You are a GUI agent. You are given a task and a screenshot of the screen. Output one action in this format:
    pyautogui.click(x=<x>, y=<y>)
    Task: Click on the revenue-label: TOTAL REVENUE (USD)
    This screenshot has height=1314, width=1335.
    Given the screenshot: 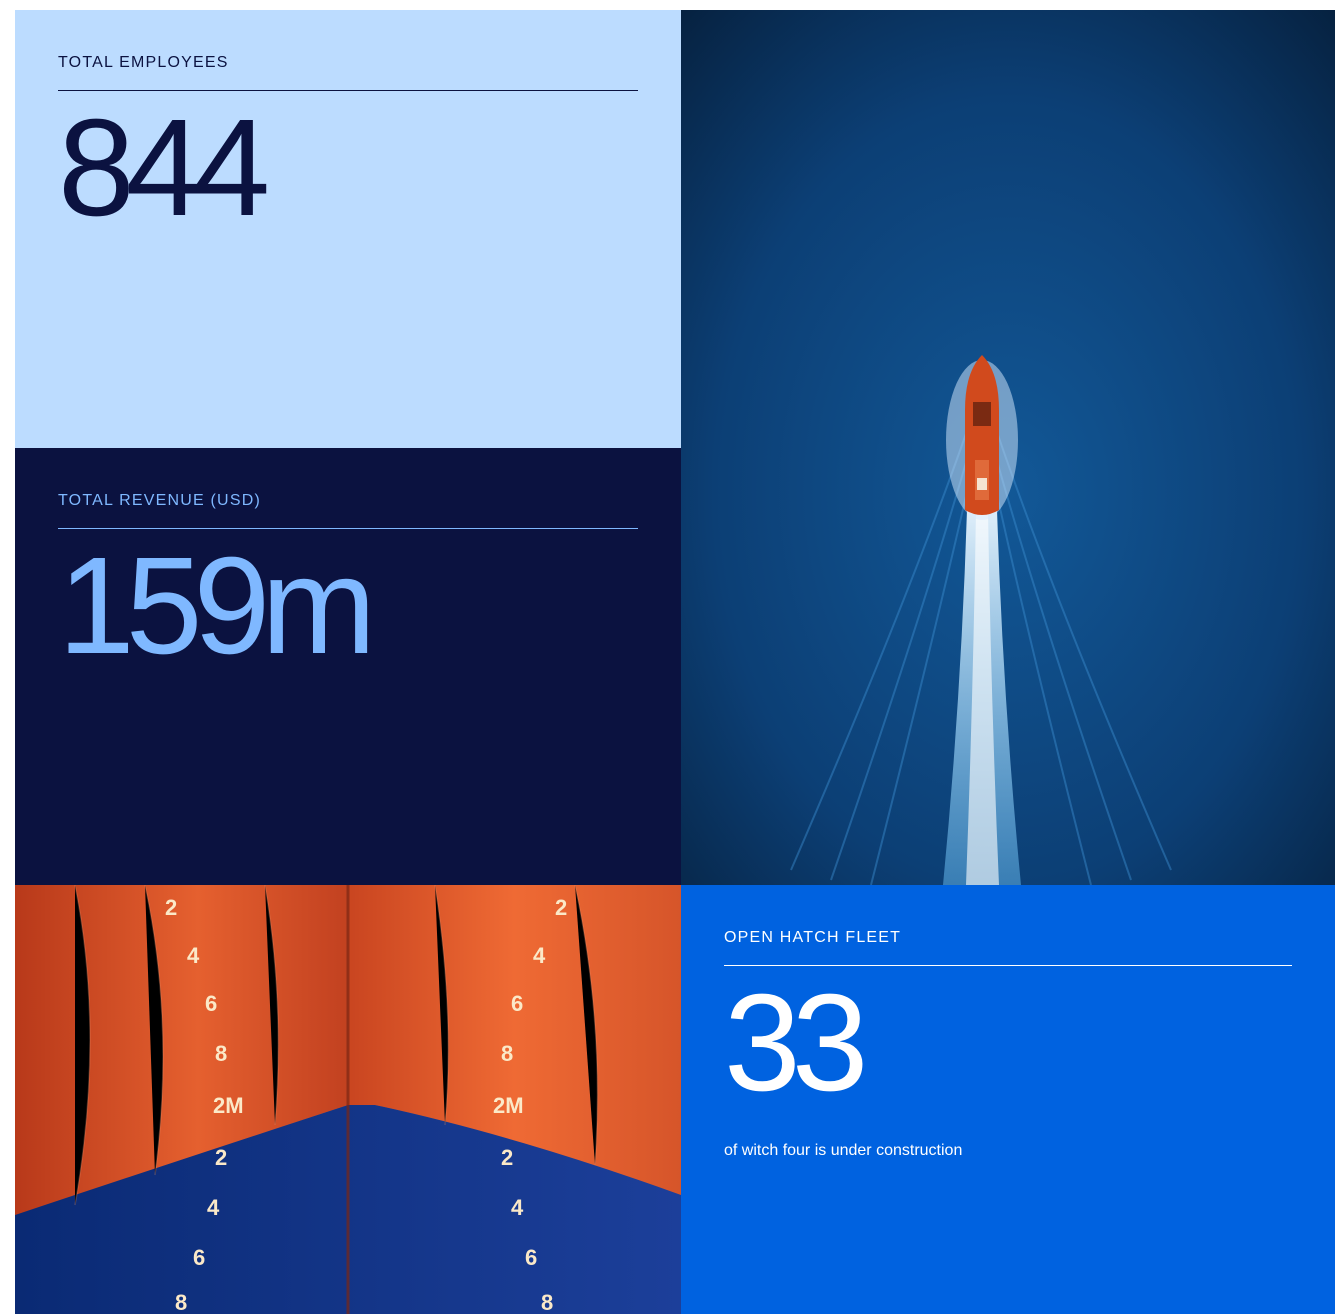 What is the action you would take?
    pyautogui.click(x=159, y=500)
    